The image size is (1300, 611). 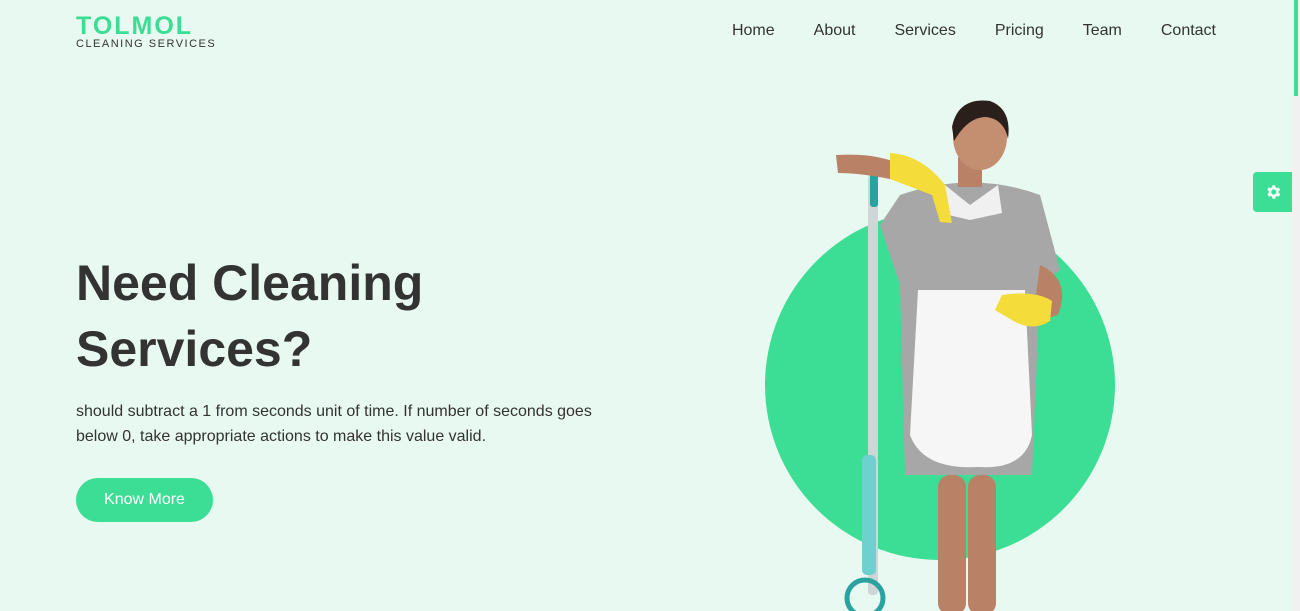 I want to click on logo-name: TOLMOL, so click(x=135, y=26).